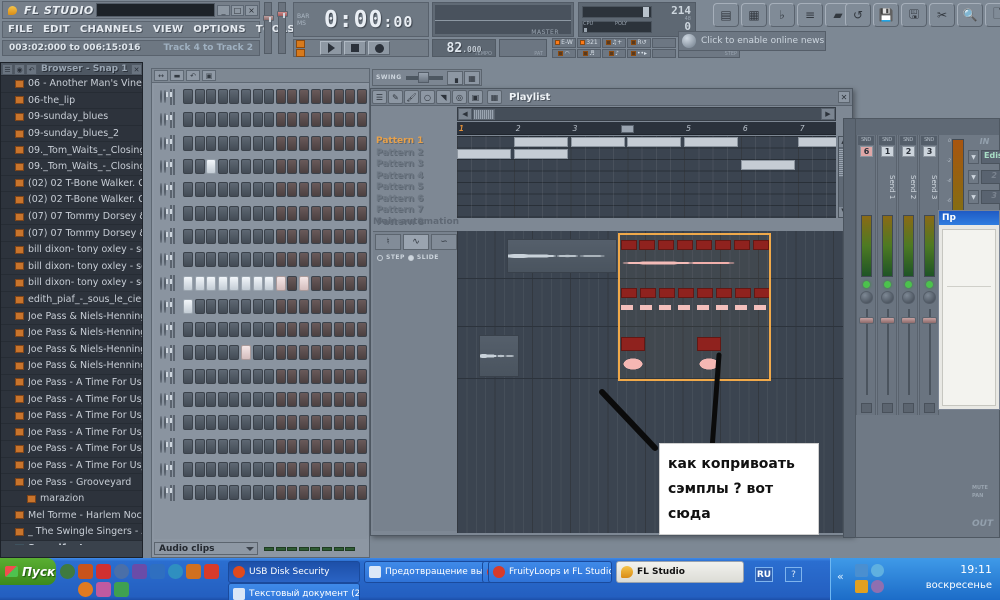 The height and width of the screenshot is (600, 1000). Describe the element at coordinates (970, 15) in the screenshot. I see `zoom-icon: 🔍` at that location.